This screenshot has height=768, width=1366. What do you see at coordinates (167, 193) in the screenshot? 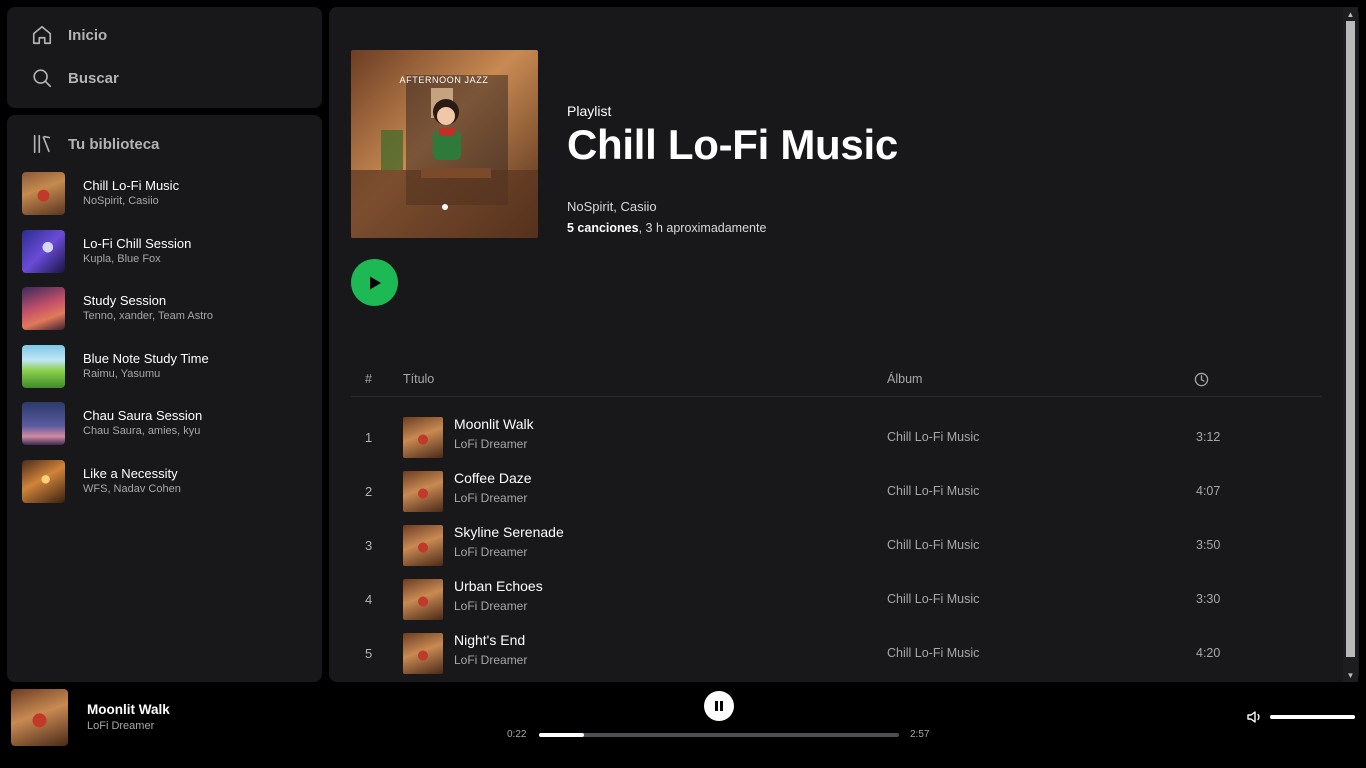
I see `library-item: Chill Lo-Fi Music NoSpirit, Casiio` at bounding box center [167, 193].